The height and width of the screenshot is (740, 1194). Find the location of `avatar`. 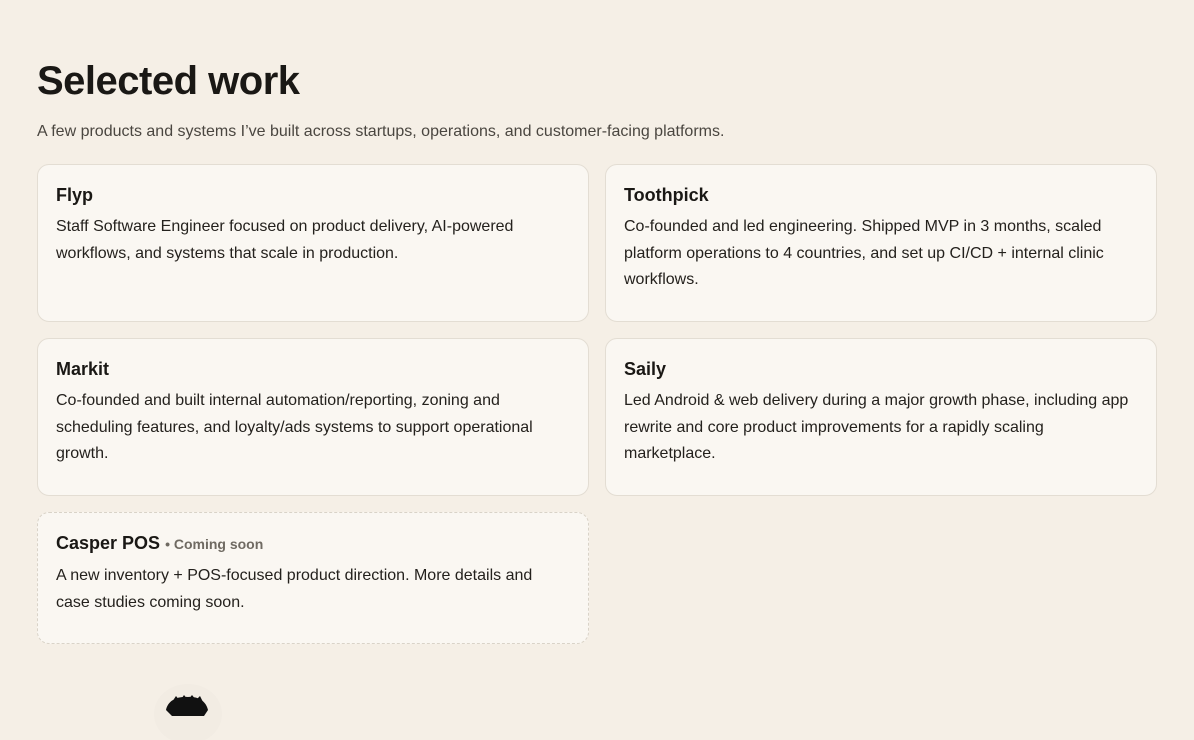

avatar is located at coordinates (188, 710).